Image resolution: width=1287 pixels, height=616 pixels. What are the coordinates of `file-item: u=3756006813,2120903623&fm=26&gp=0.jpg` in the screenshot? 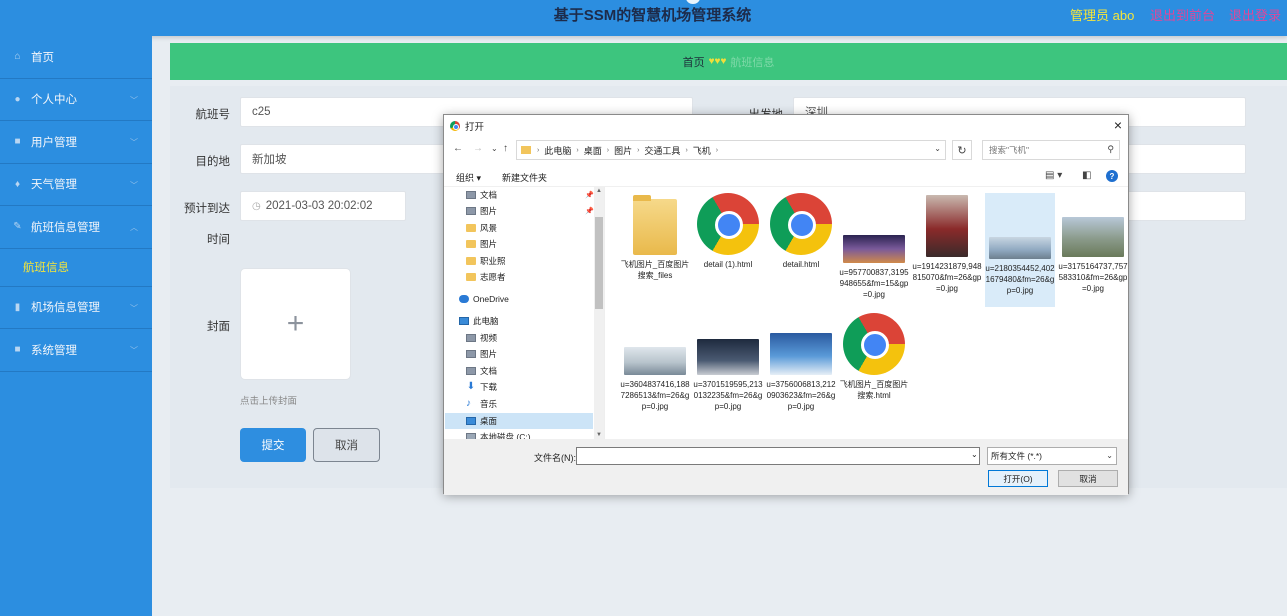 It's located at (801, 362).